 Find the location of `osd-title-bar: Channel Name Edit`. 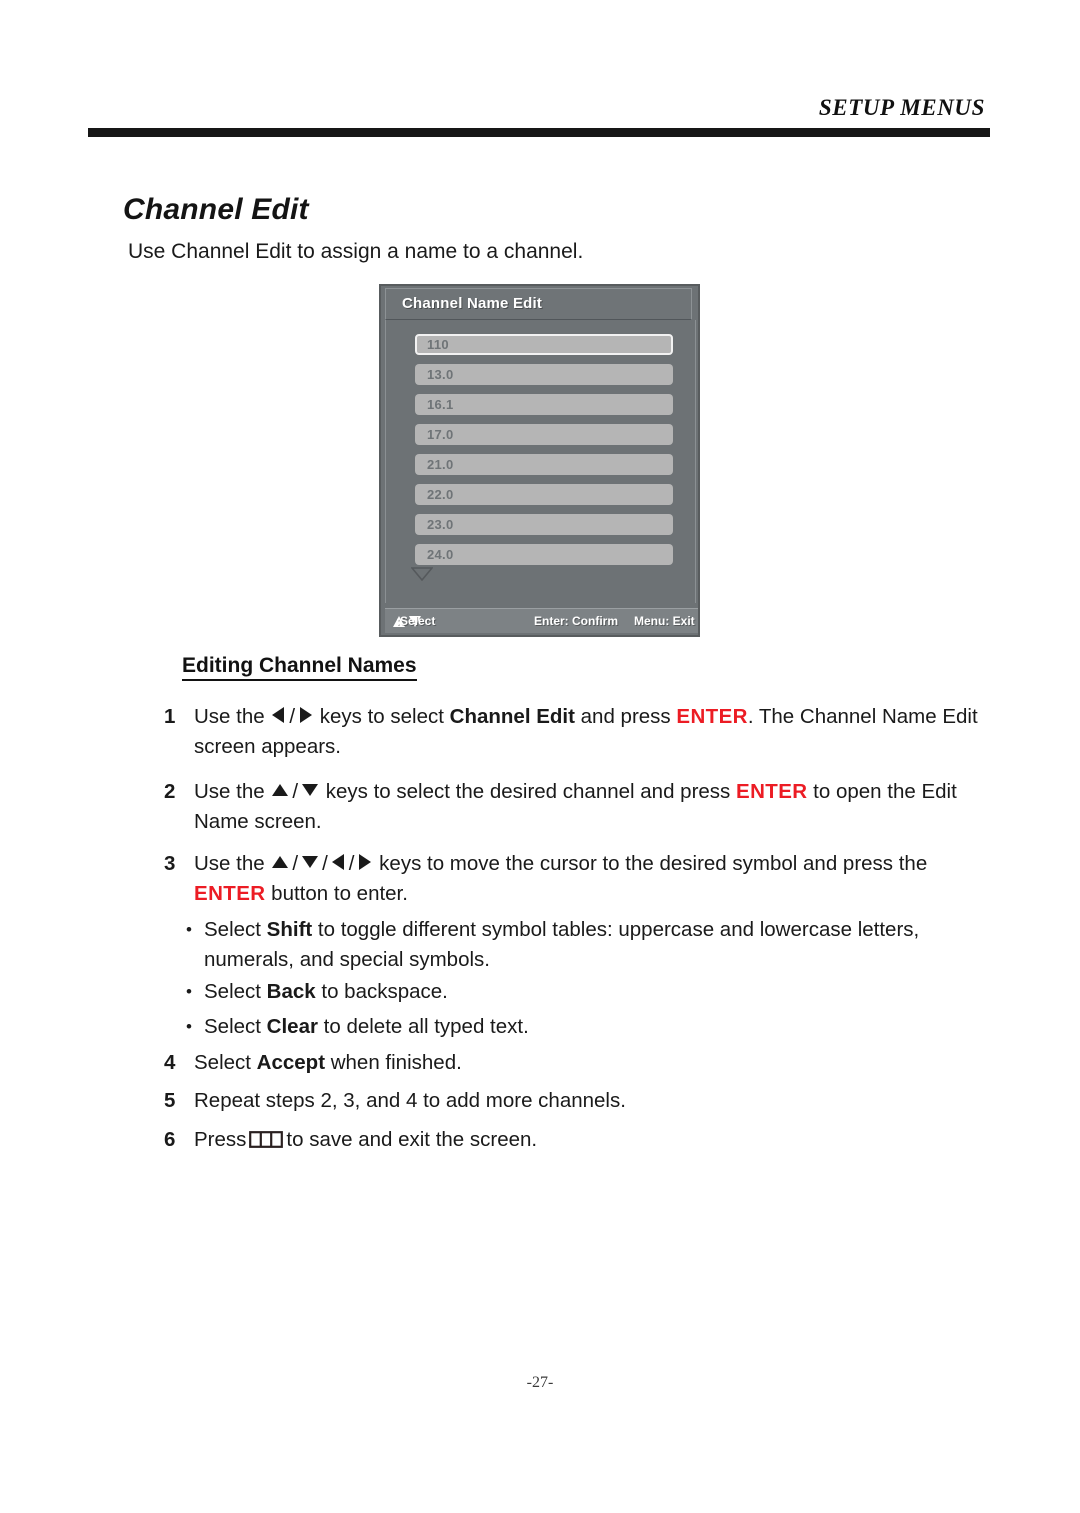

osd-title-bar: Channel Name Edit is located at coordinates (538, 304).